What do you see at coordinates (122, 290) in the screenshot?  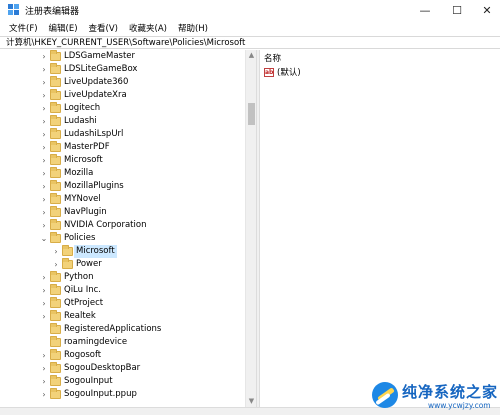 I see `tree-node: › QiLu Inc.` at bounding box center [122, 290].